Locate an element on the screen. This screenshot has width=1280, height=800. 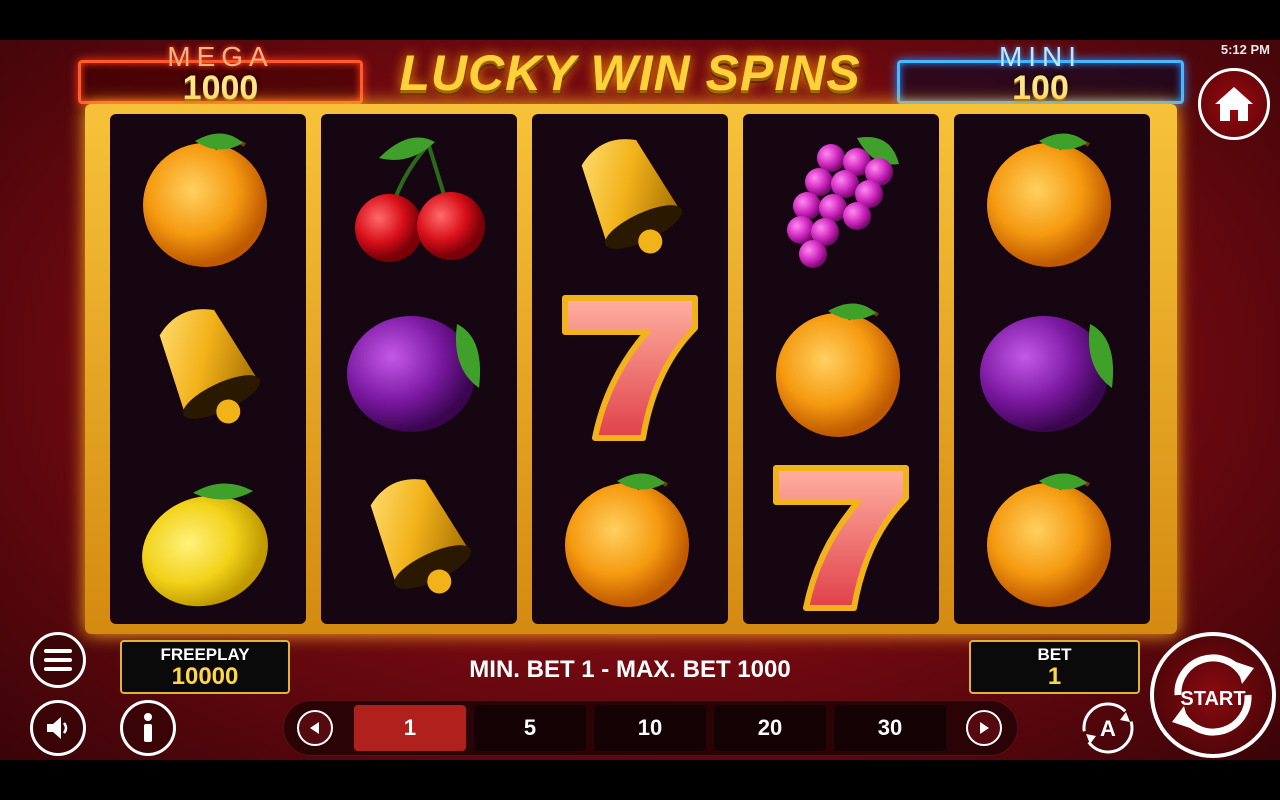
mini-jackpot-value: 100 is located at coordinates (1040, 88).